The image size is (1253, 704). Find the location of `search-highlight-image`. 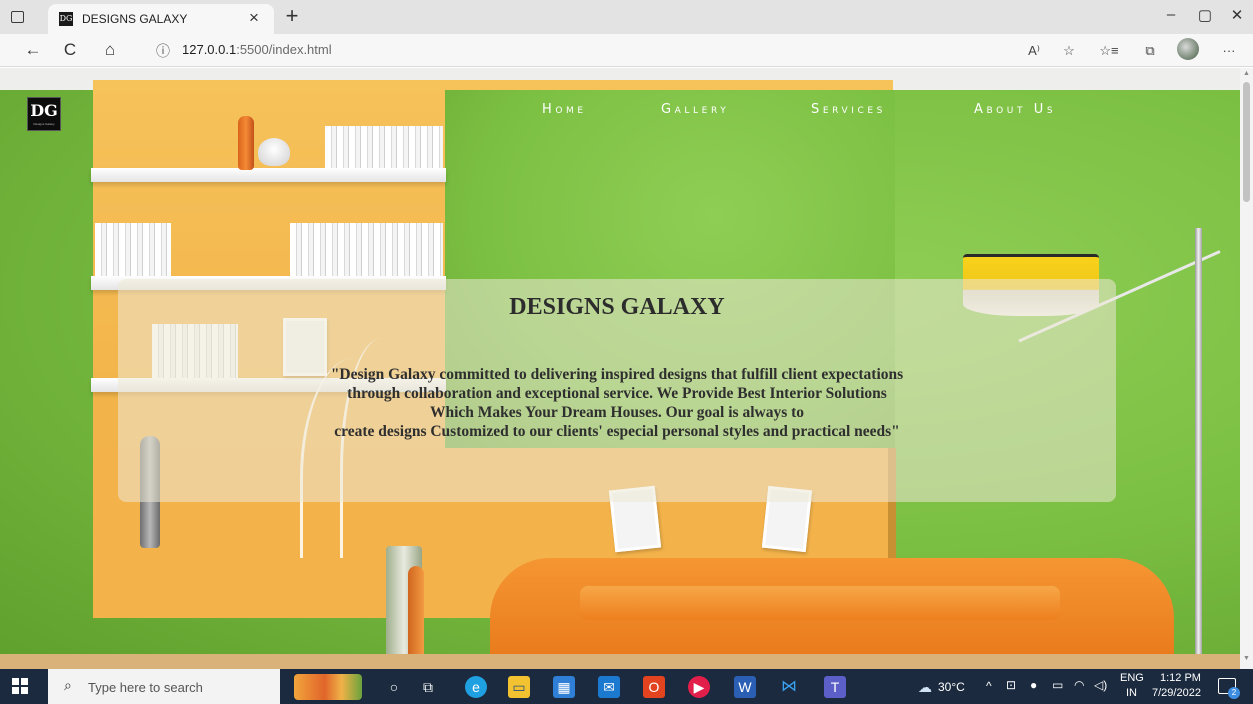

search-highlight-image is located at coordinates (328, 687).